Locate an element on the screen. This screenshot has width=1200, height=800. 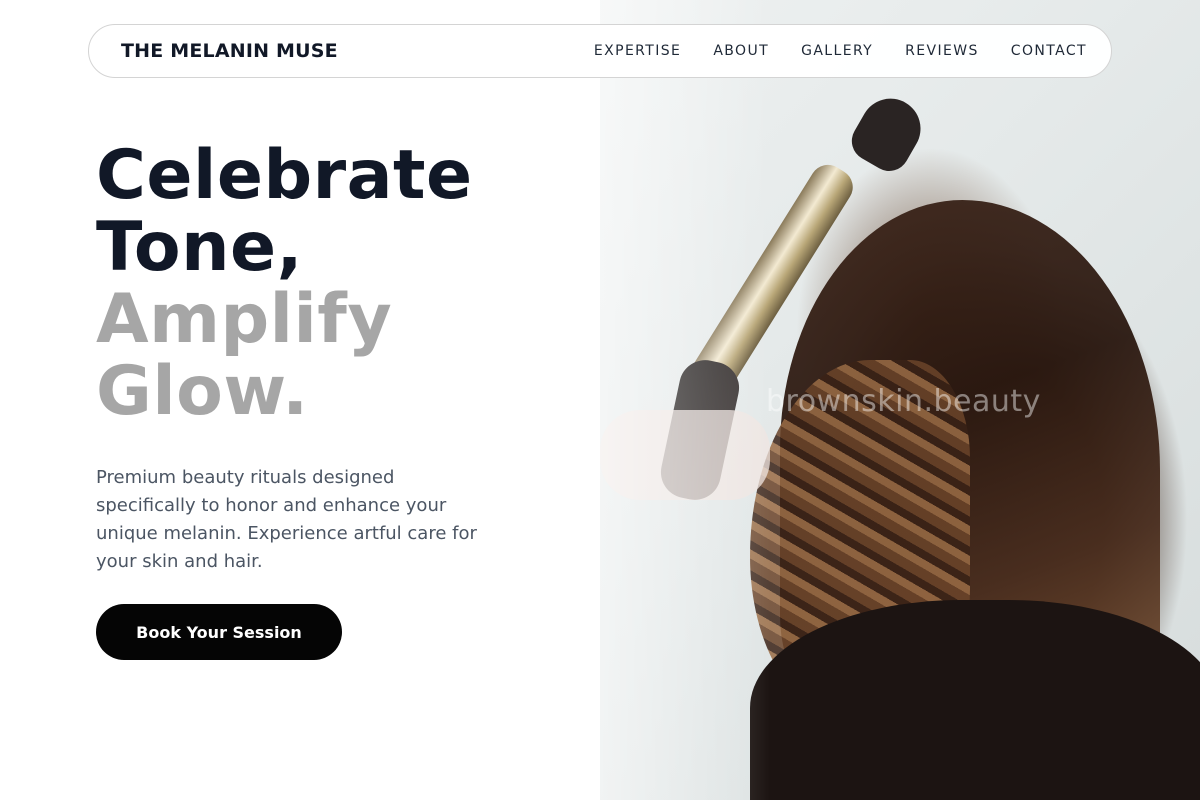
shoulder-shape is located at coordinates (975, 700).